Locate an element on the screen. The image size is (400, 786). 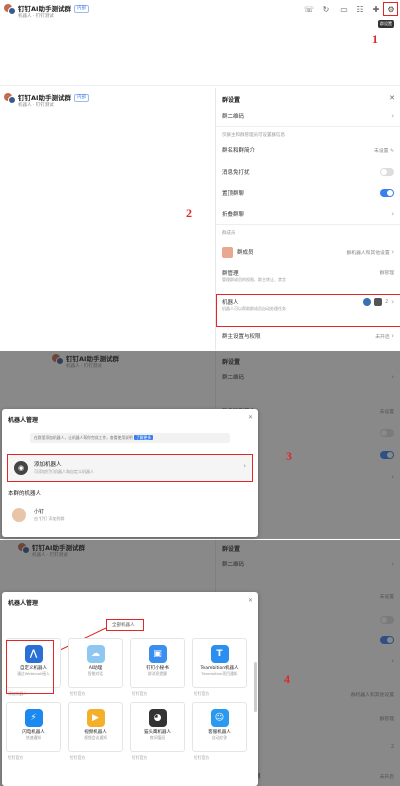
apps-icon: ☷ is located at coordinates (360, 10).